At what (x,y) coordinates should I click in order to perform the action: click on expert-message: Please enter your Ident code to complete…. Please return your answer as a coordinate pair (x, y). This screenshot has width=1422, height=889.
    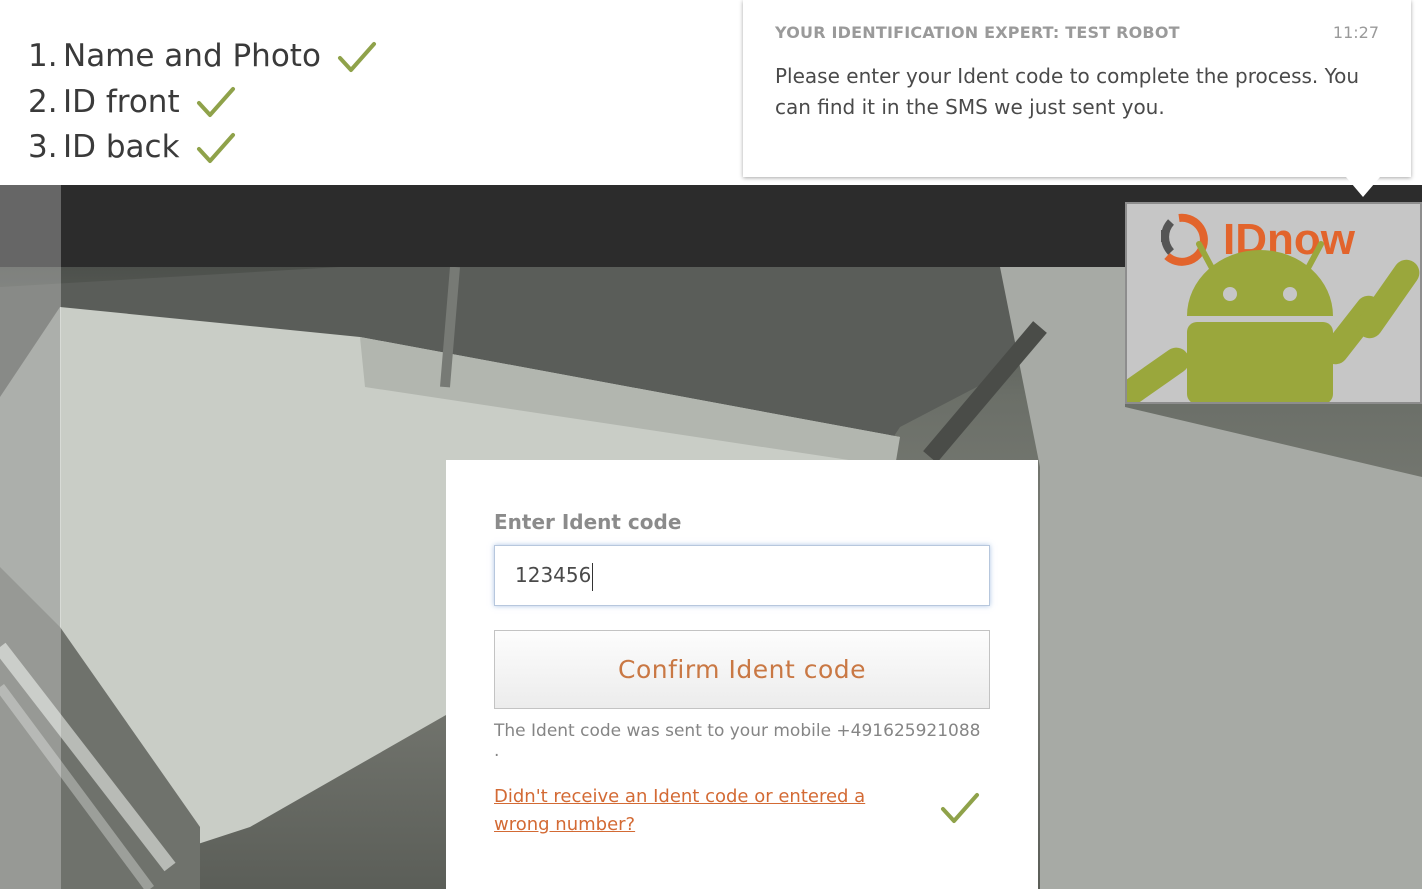
    Looking at the image, I should click on (1067, 91).